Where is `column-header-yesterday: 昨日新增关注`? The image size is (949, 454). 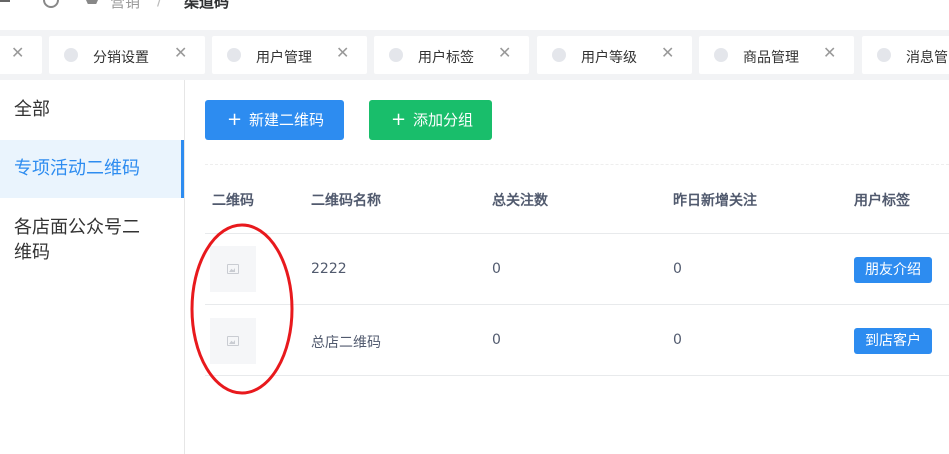 column-header-yesterday: 昨日新增关注 is located at coordinates (715, 201).